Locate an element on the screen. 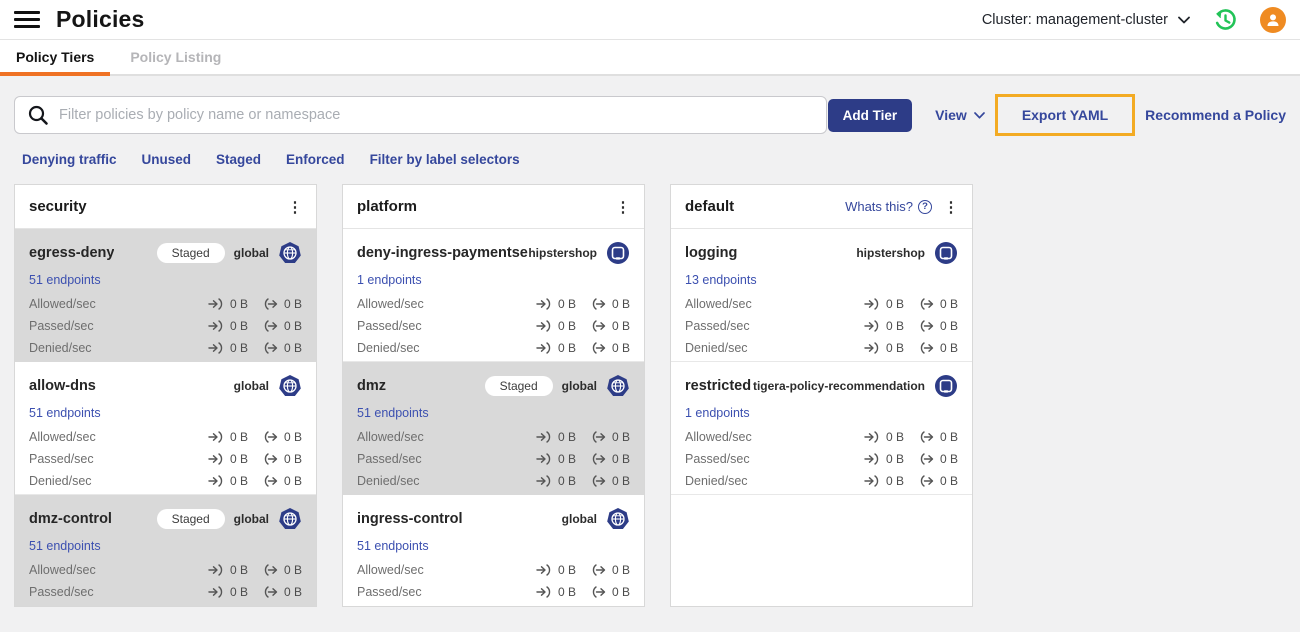  tier-name: default is located at coordinates (710, 206).